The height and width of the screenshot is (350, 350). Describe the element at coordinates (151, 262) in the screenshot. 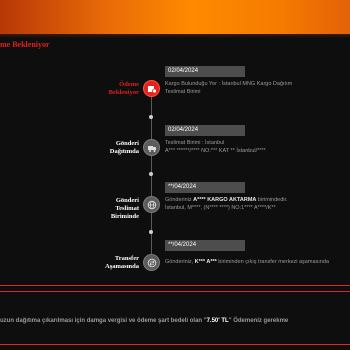

I see `transfer-icon` at that location.